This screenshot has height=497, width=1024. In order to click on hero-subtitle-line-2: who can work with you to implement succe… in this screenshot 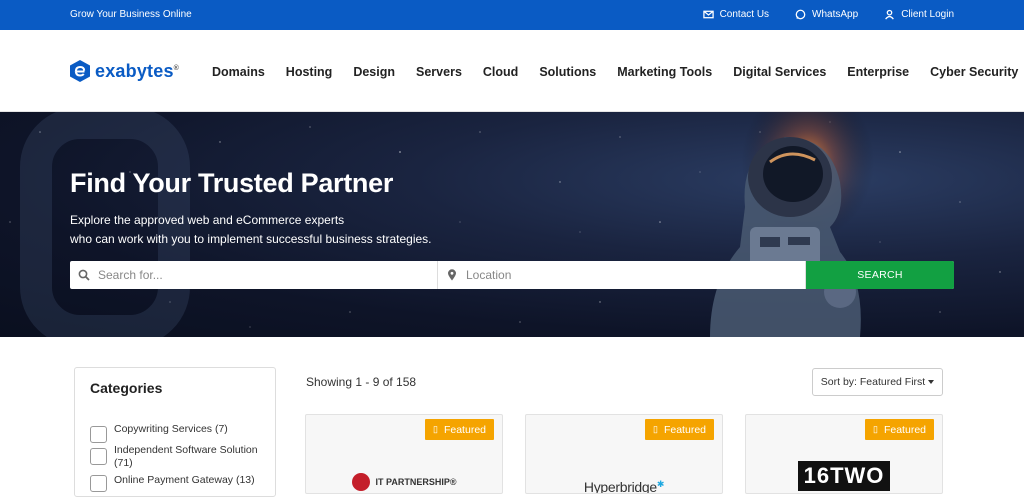, I will do `click(251, 239)`.